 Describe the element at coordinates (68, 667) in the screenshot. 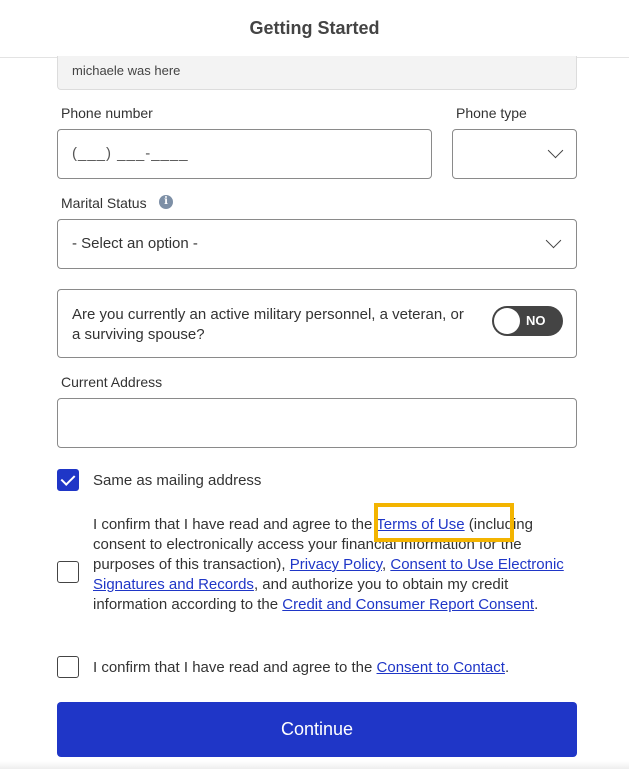

I see `contact-consent-checkbox` at that location.